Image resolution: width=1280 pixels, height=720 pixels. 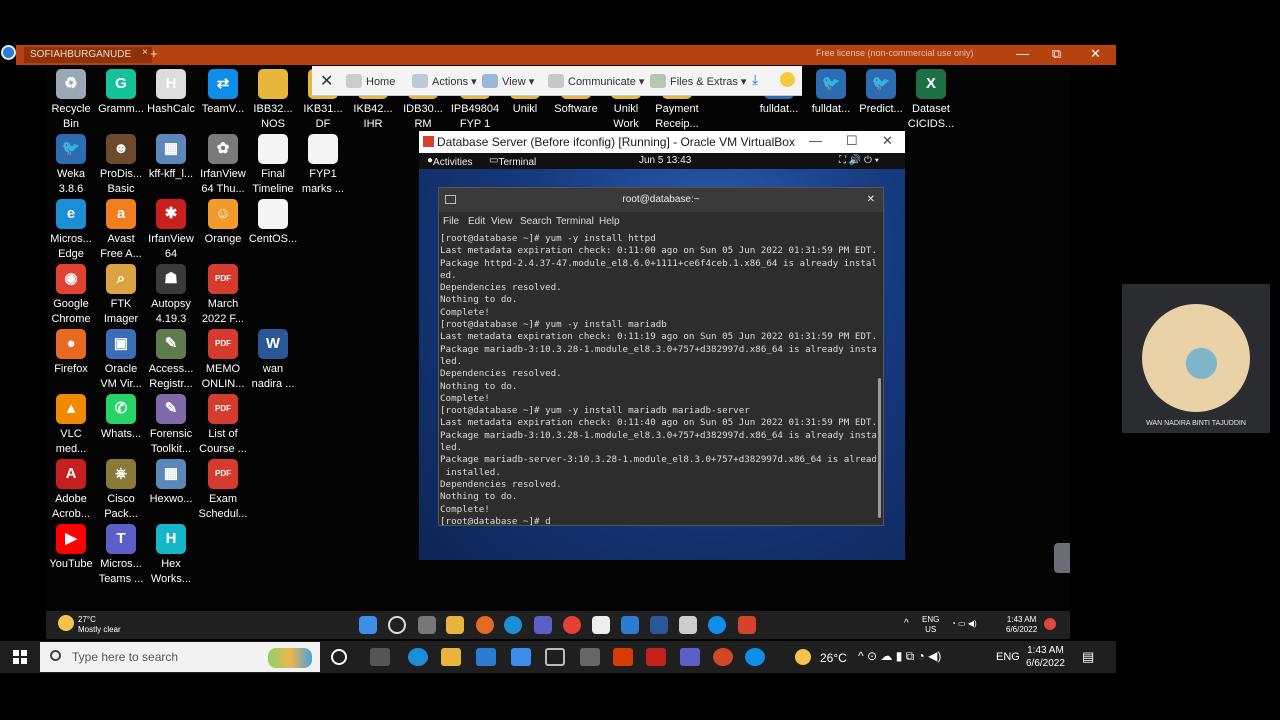 What do you see at coordinates (899, 656) in the screenshot?
I see `tray-icons: ^ ⊙ ☁ ▮ ⧉ ◔ ◀)` at bounding box center [899, 656].